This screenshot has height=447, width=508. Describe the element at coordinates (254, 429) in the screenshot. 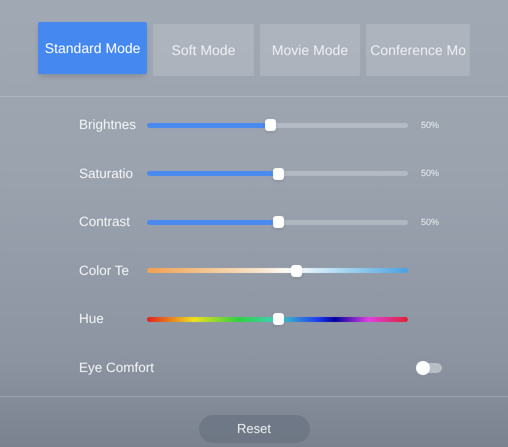

I see `reset-button: Reset` at that location.